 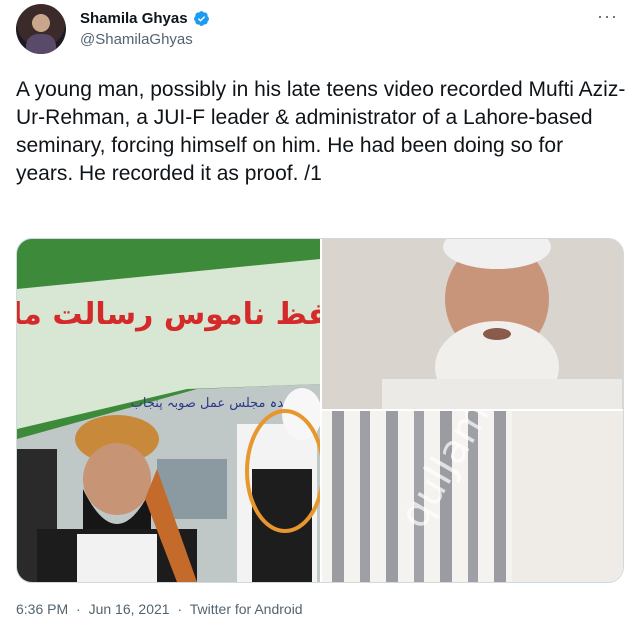 I want to click on banner-subtext: متحدہ مجلس عمل صوبہ پنجاب, so click(x=217, y=403).